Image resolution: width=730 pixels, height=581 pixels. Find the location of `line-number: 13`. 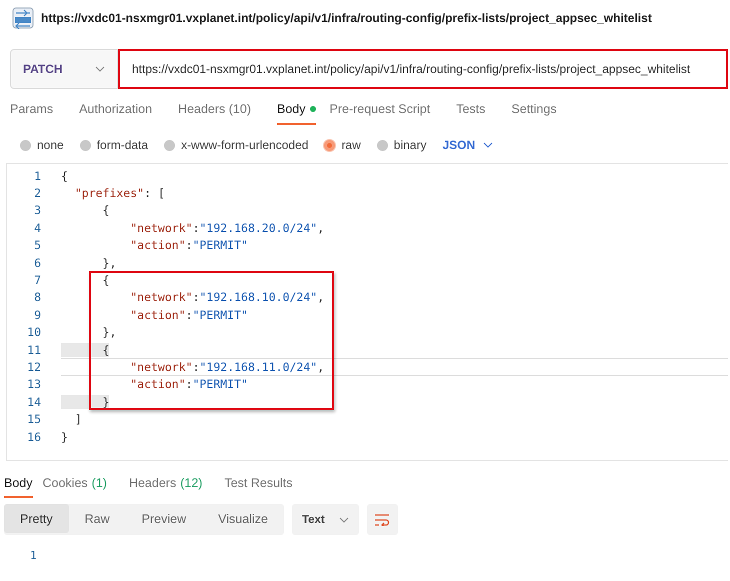

line-number: 13 is located at coordinates (34, 384).